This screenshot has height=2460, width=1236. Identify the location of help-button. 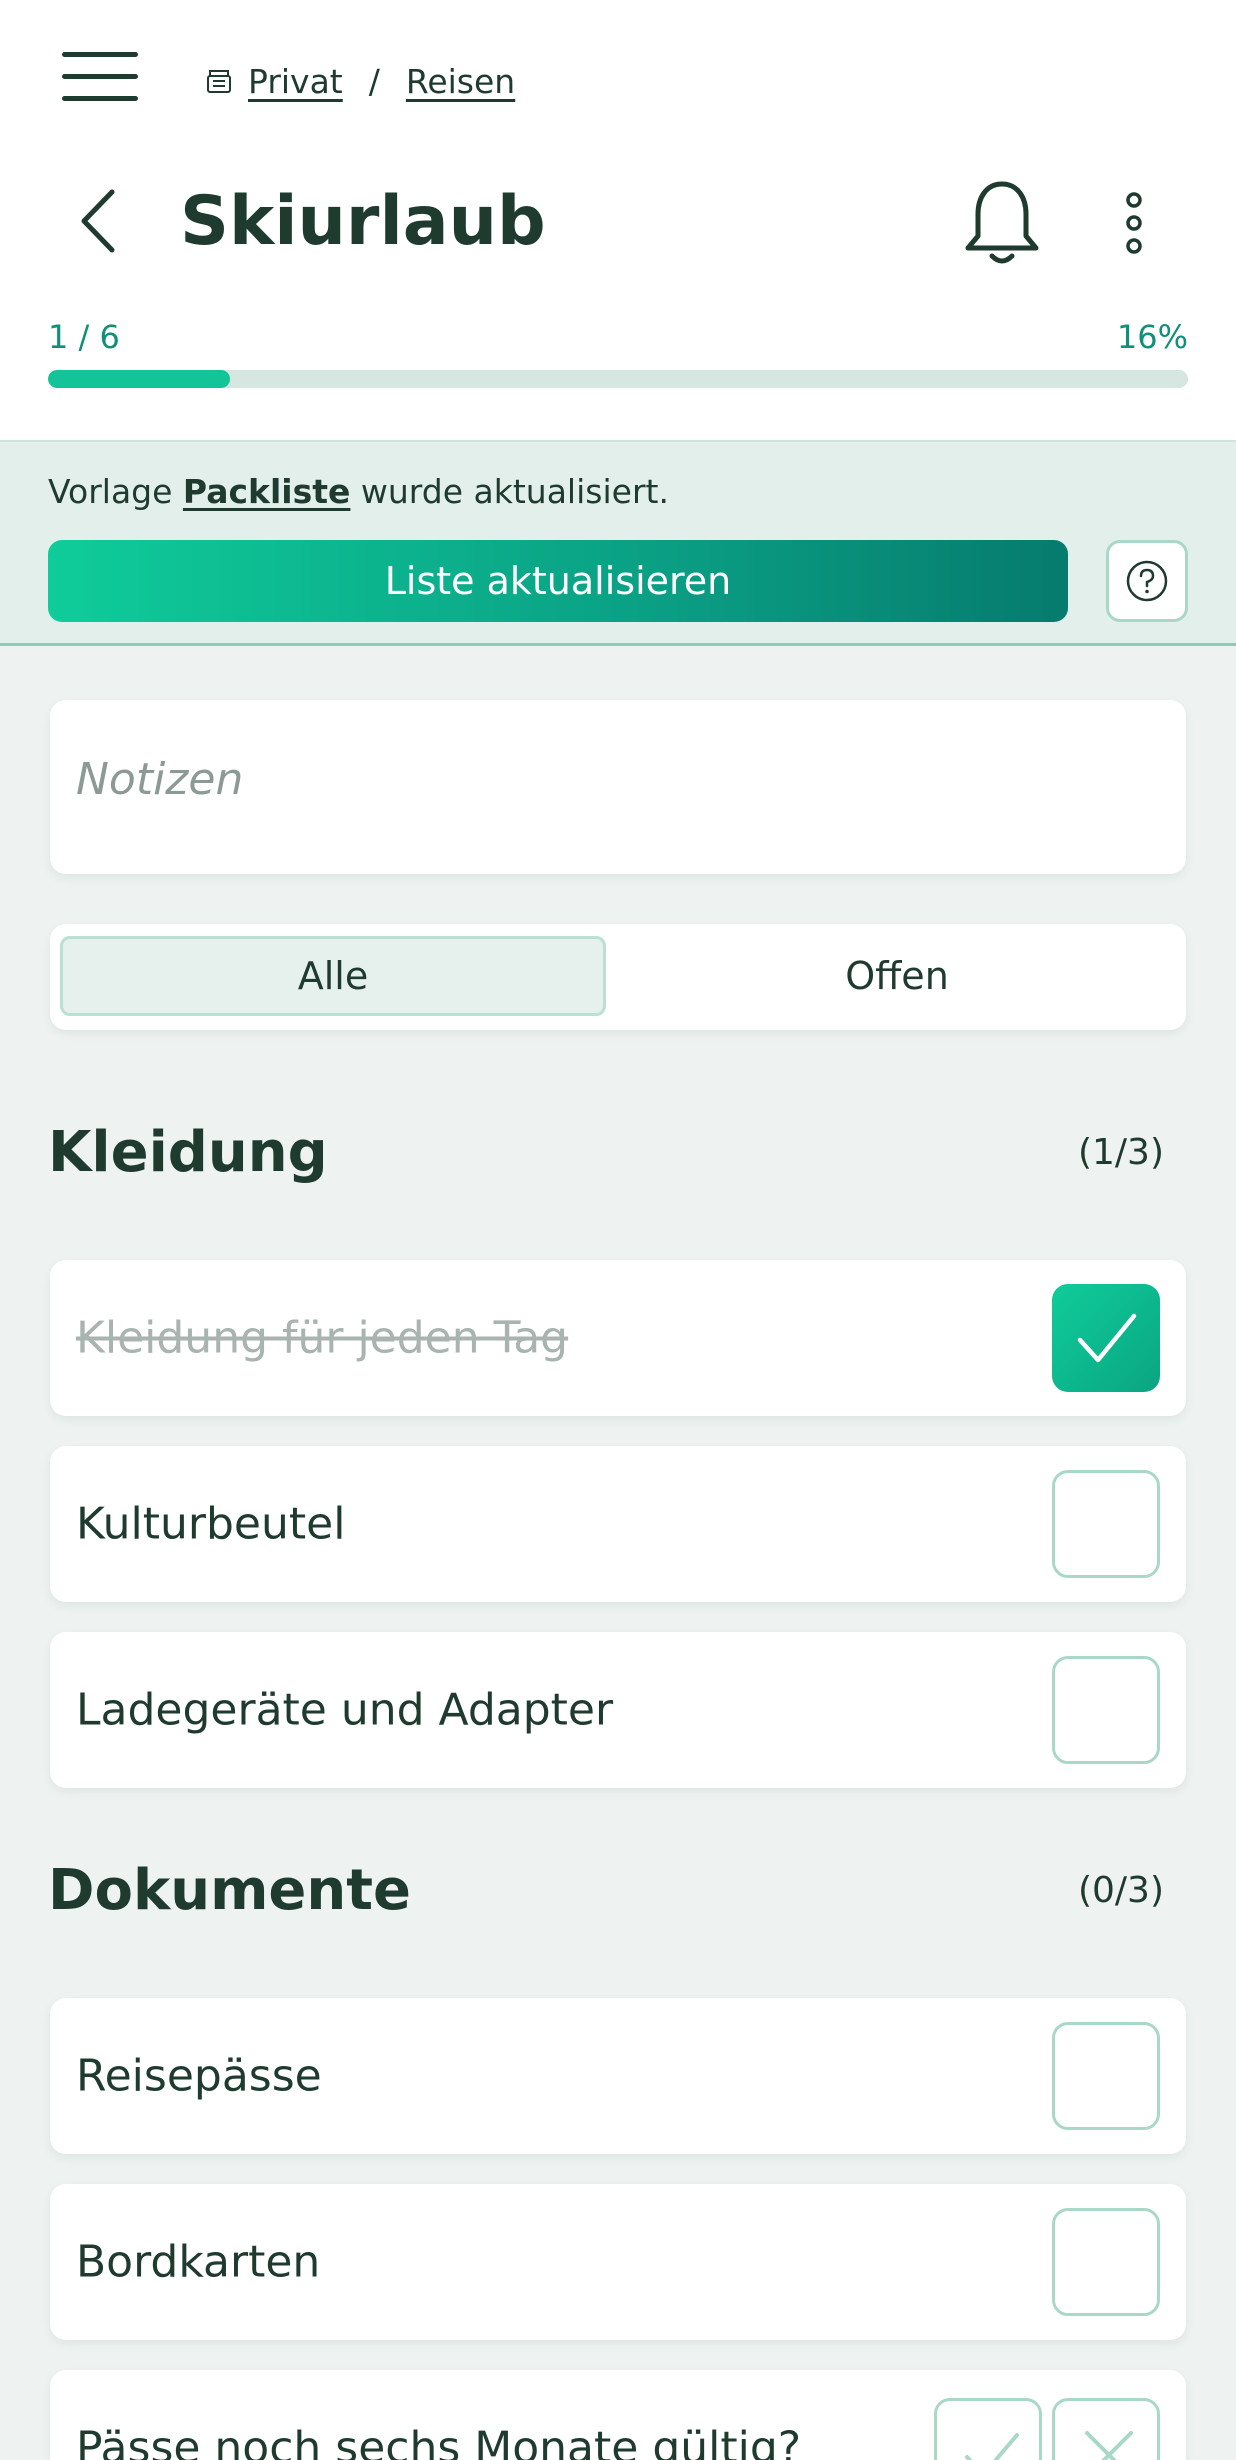
(1147, 581).